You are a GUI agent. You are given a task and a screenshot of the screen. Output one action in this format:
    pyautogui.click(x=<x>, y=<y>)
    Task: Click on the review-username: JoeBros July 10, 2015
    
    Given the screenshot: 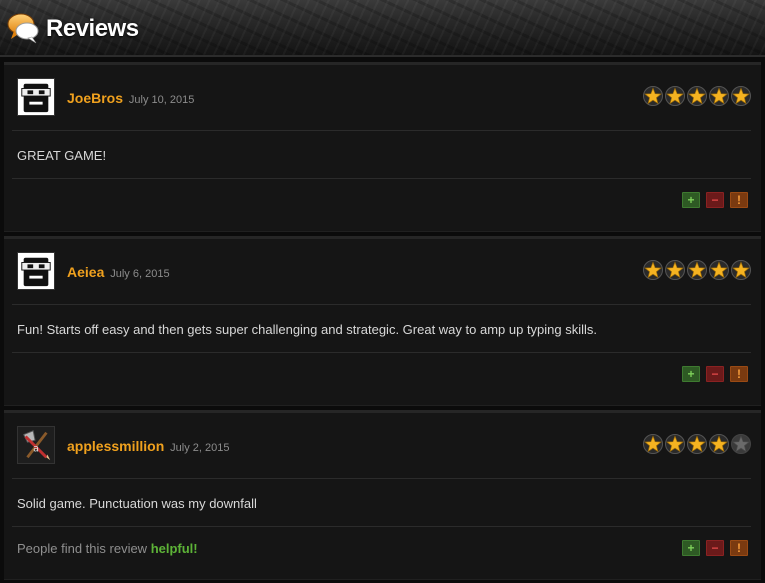 What is the action you would take?
    pyautogui.click(x=130, y=98)
    